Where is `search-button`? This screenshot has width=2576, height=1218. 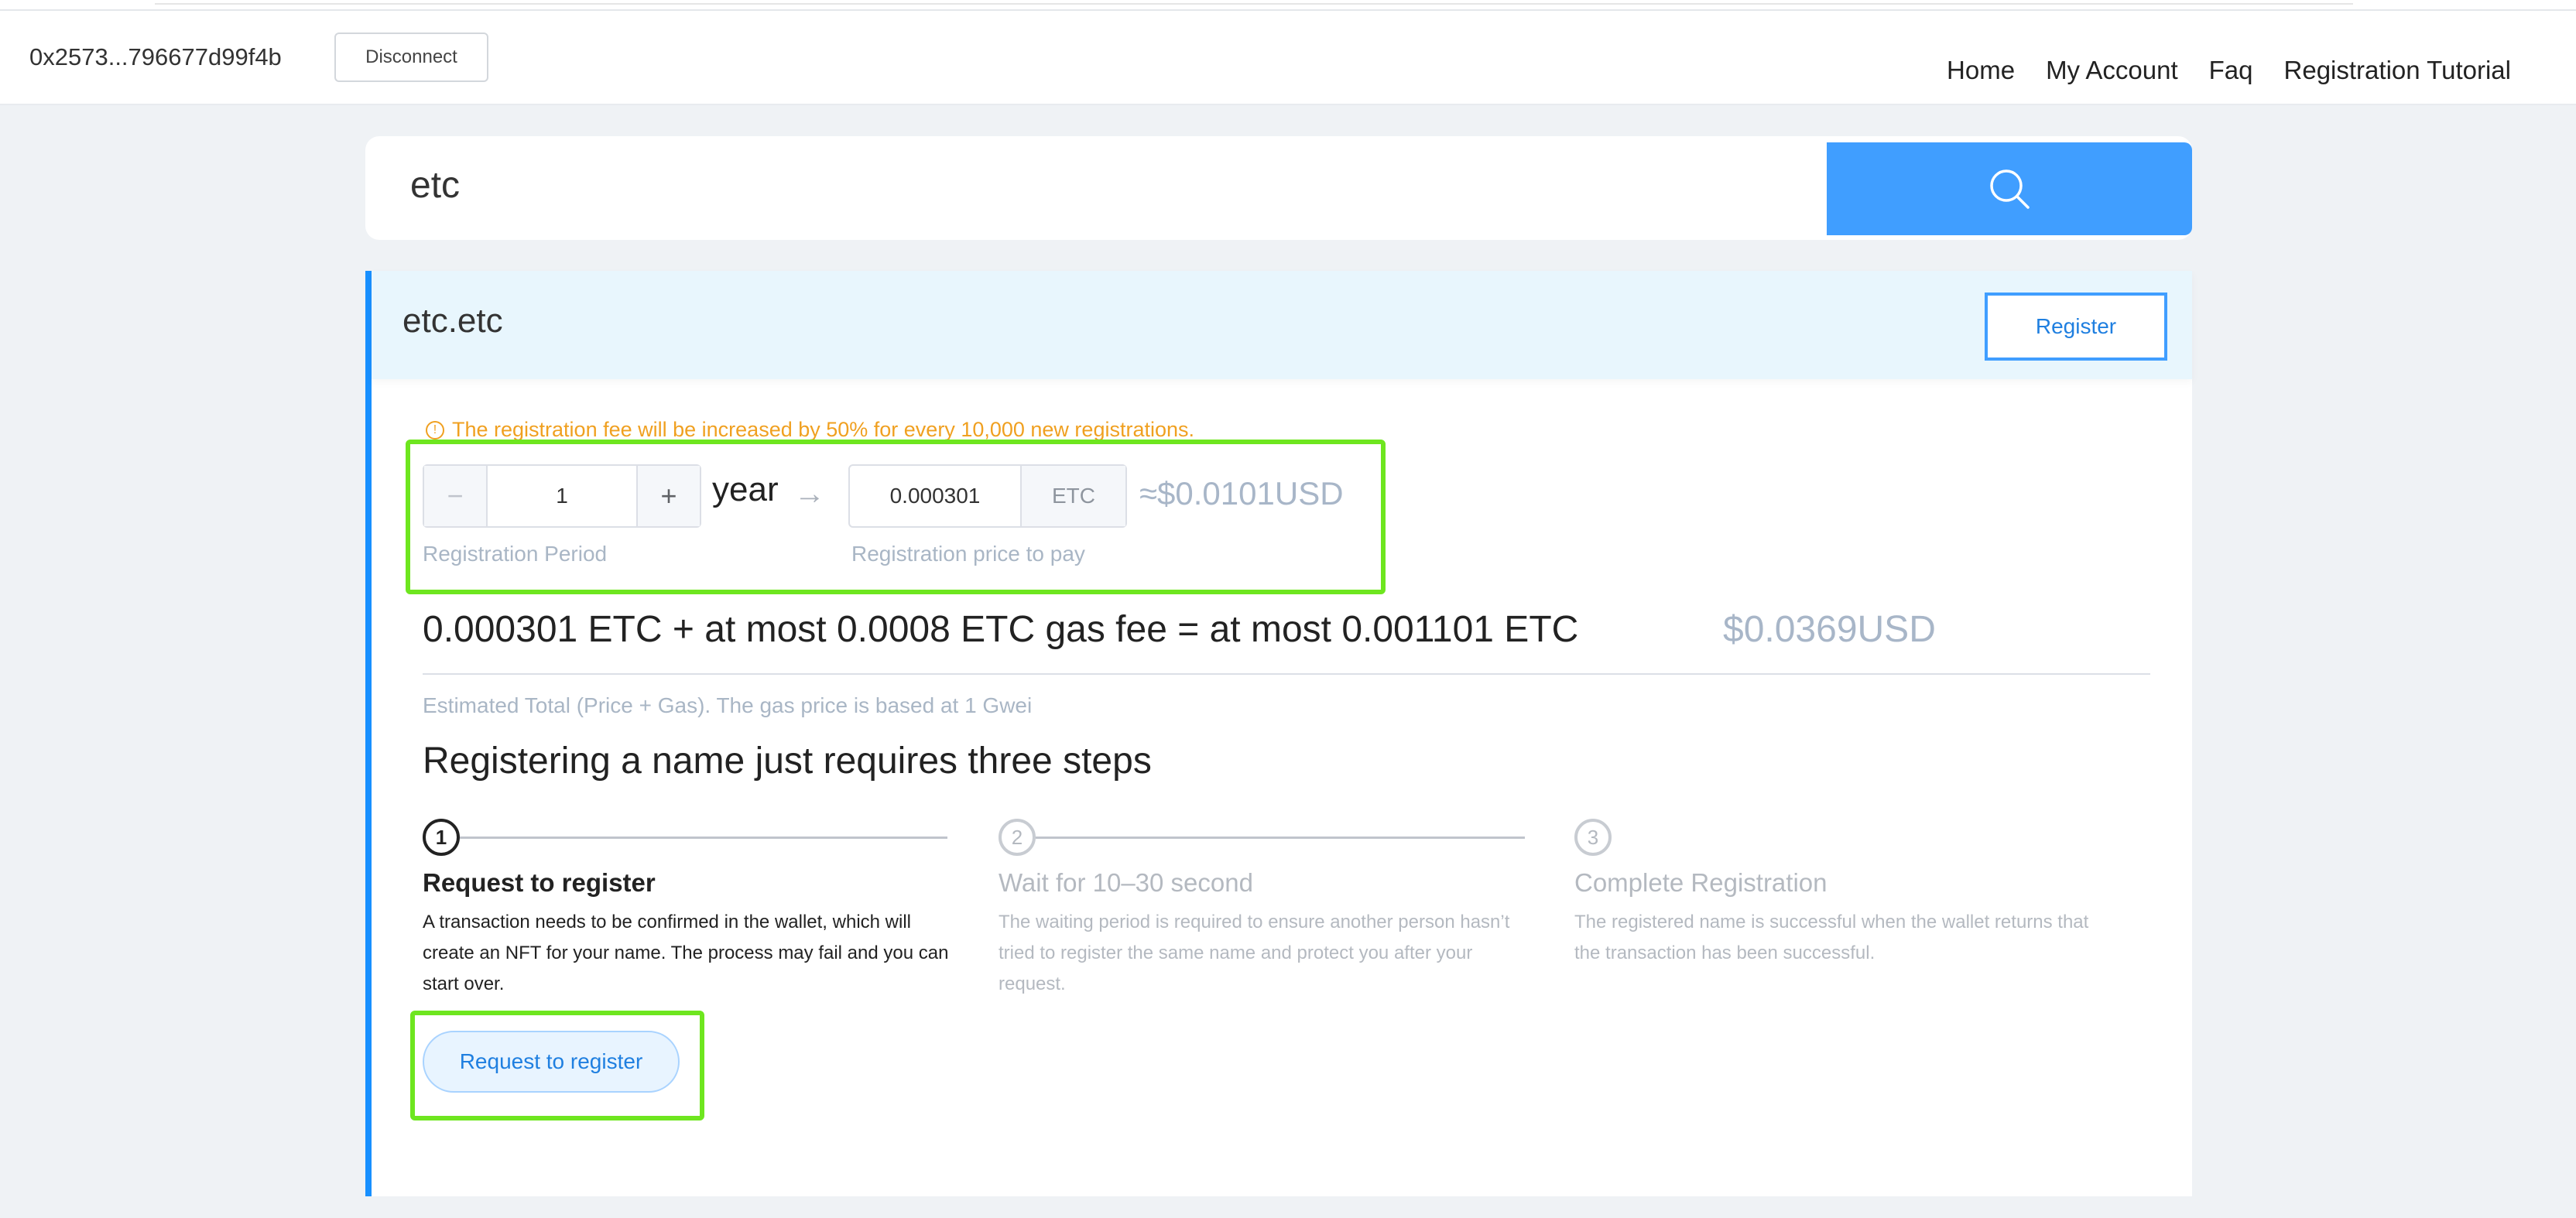
search-button is located at coordinates (2010, 188).